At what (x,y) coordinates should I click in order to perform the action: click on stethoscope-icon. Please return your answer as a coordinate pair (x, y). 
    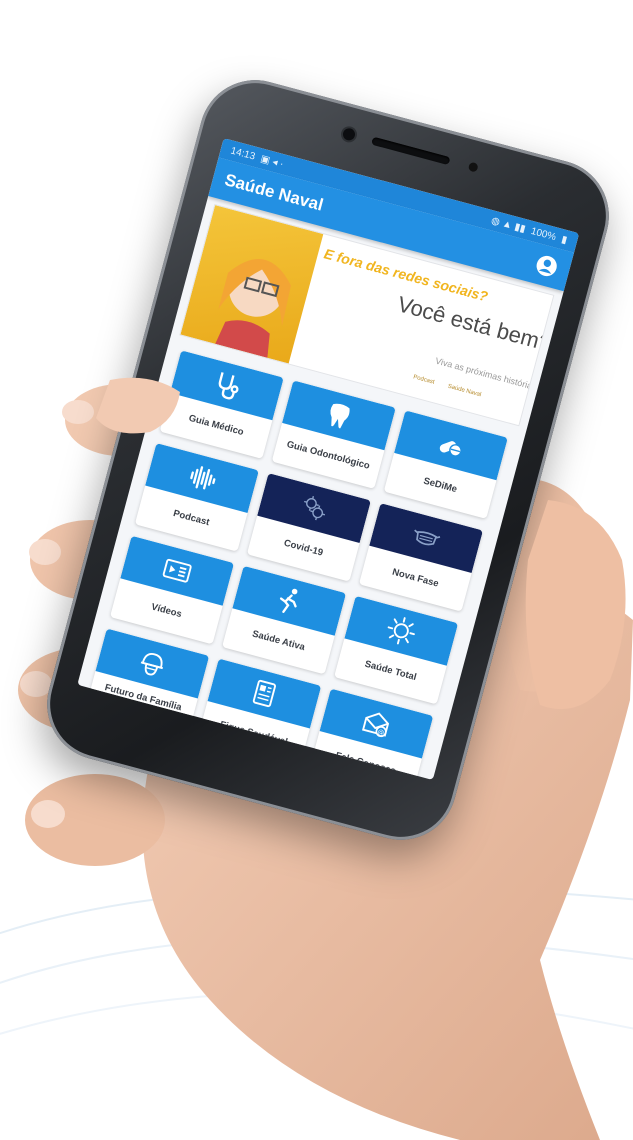
    Looking at the image, I should click on (228, 386).